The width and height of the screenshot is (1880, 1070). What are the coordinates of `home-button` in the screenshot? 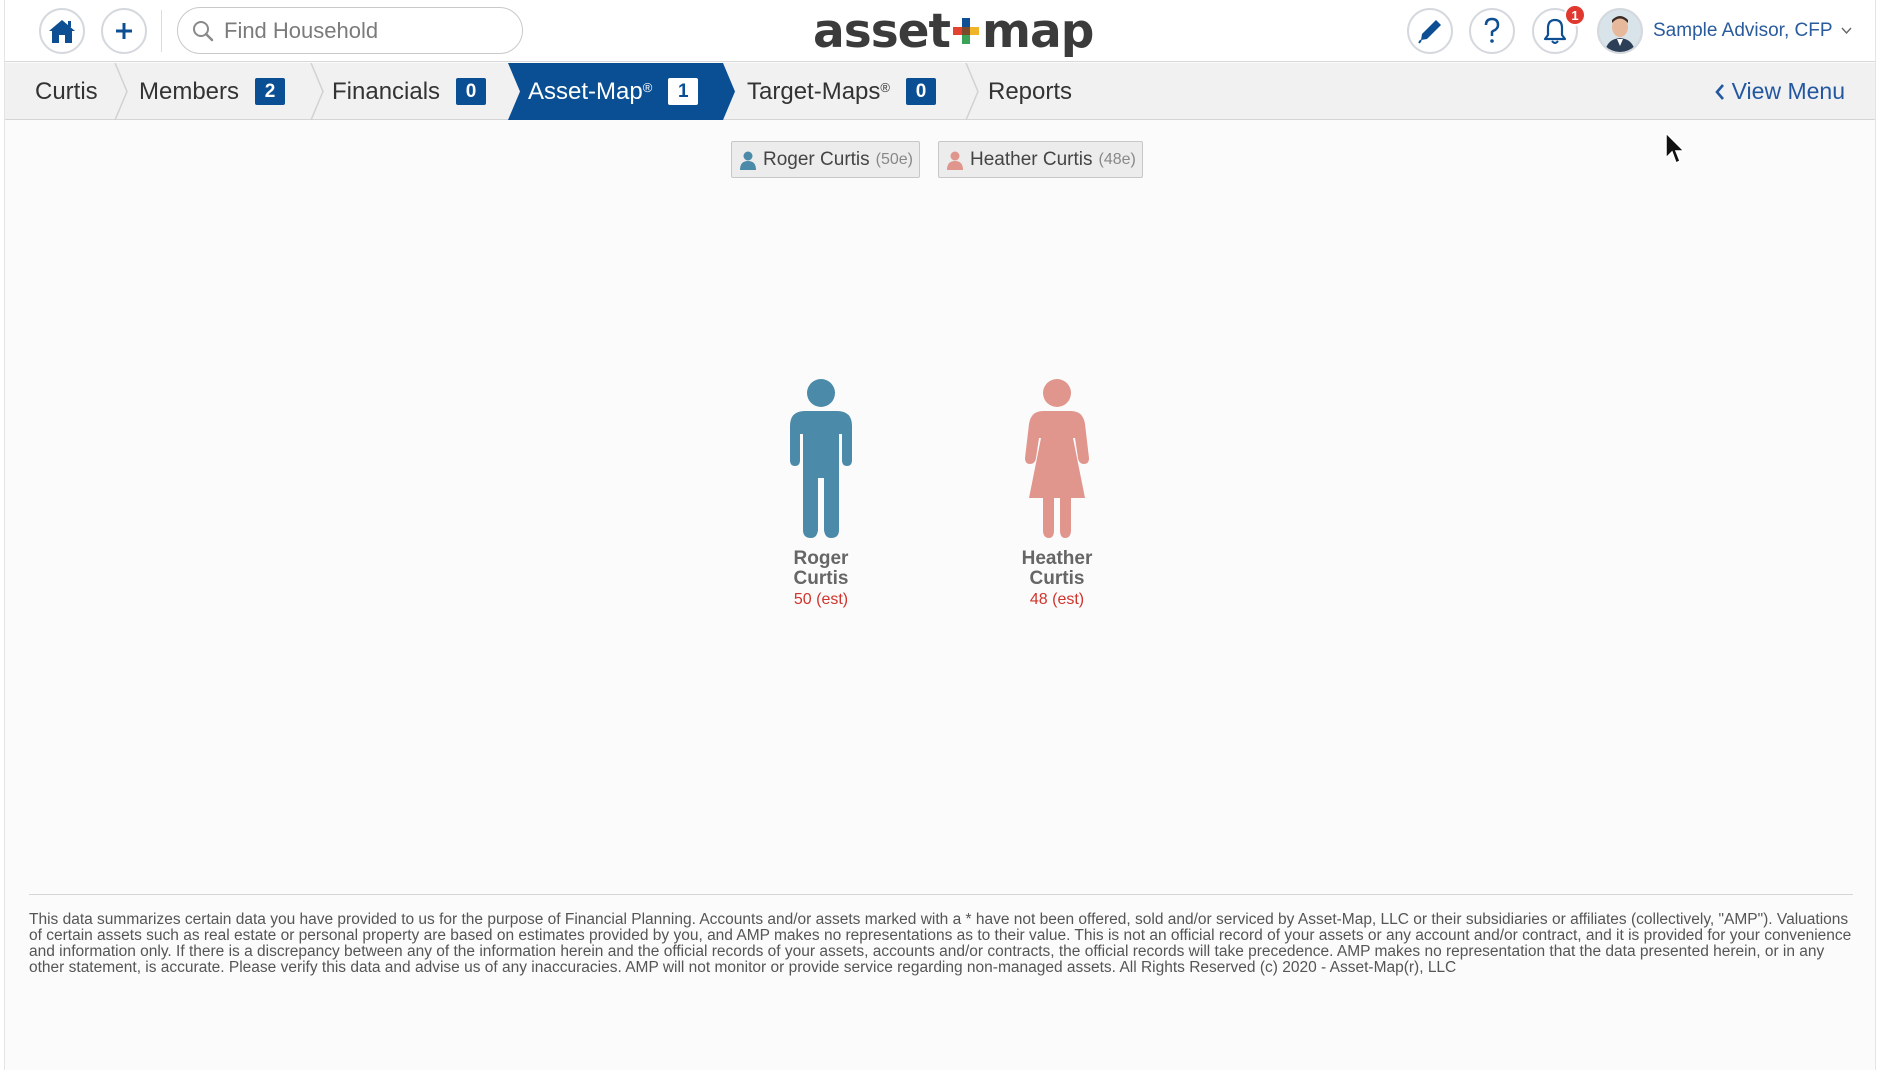 It's located at (62, 31).